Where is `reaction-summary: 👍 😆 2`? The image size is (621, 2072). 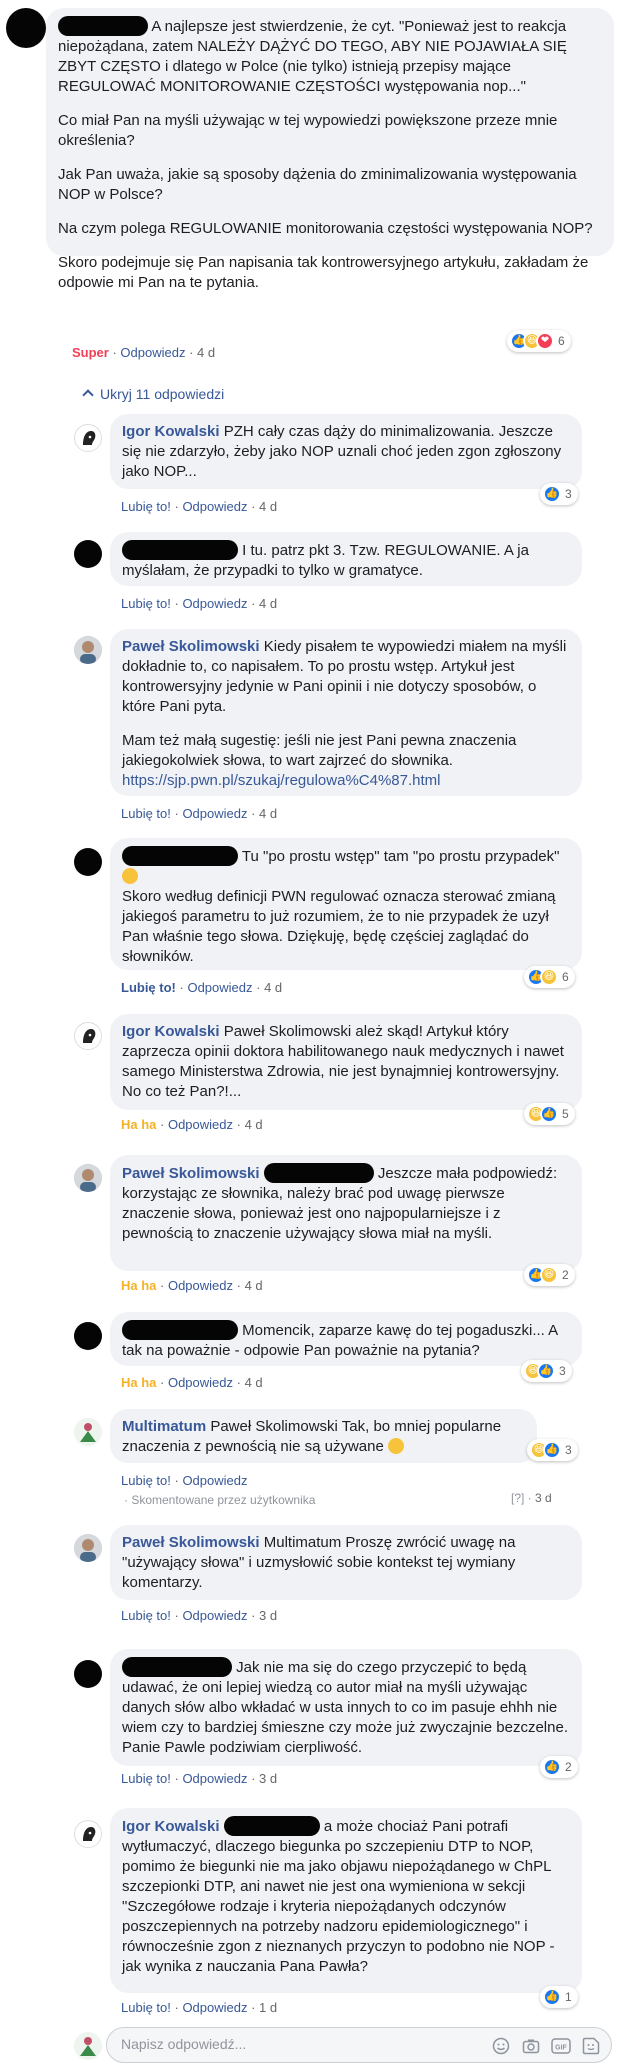 reaction-summary: 👍 😆 2 is located at coordinates (549, 1275).